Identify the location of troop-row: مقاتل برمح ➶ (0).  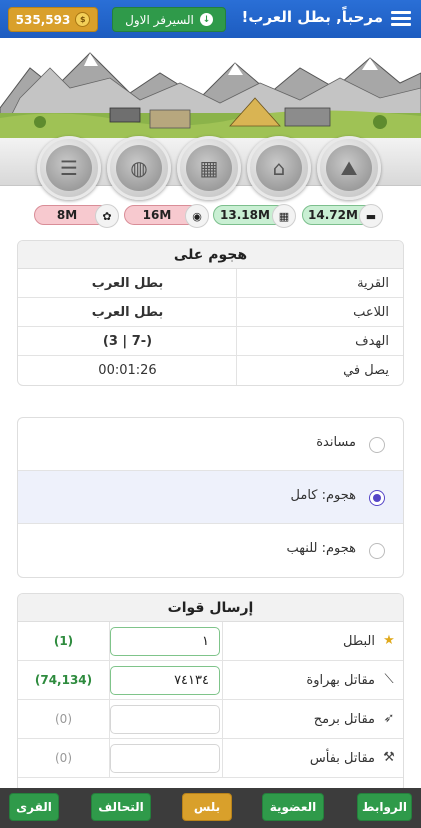
(210, 719).